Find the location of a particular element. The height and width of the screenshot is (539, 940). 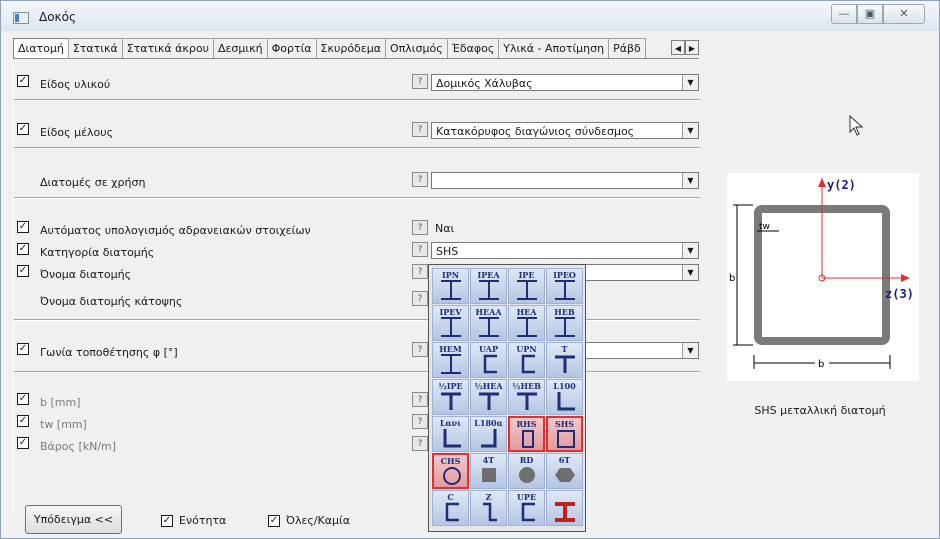

section-category-checkbox: ✓ is located at coordinates (23, 249).